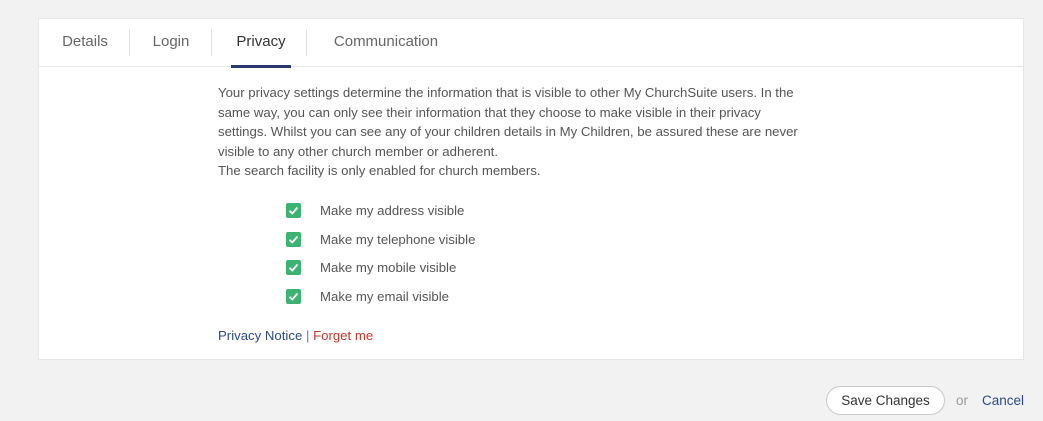 This screenshot has height=421, width=1043. What do you see at coordinates (885, 400) in the screenshot?
I see `save-changes-button: Save Changes` at bounding box center [885, 400].